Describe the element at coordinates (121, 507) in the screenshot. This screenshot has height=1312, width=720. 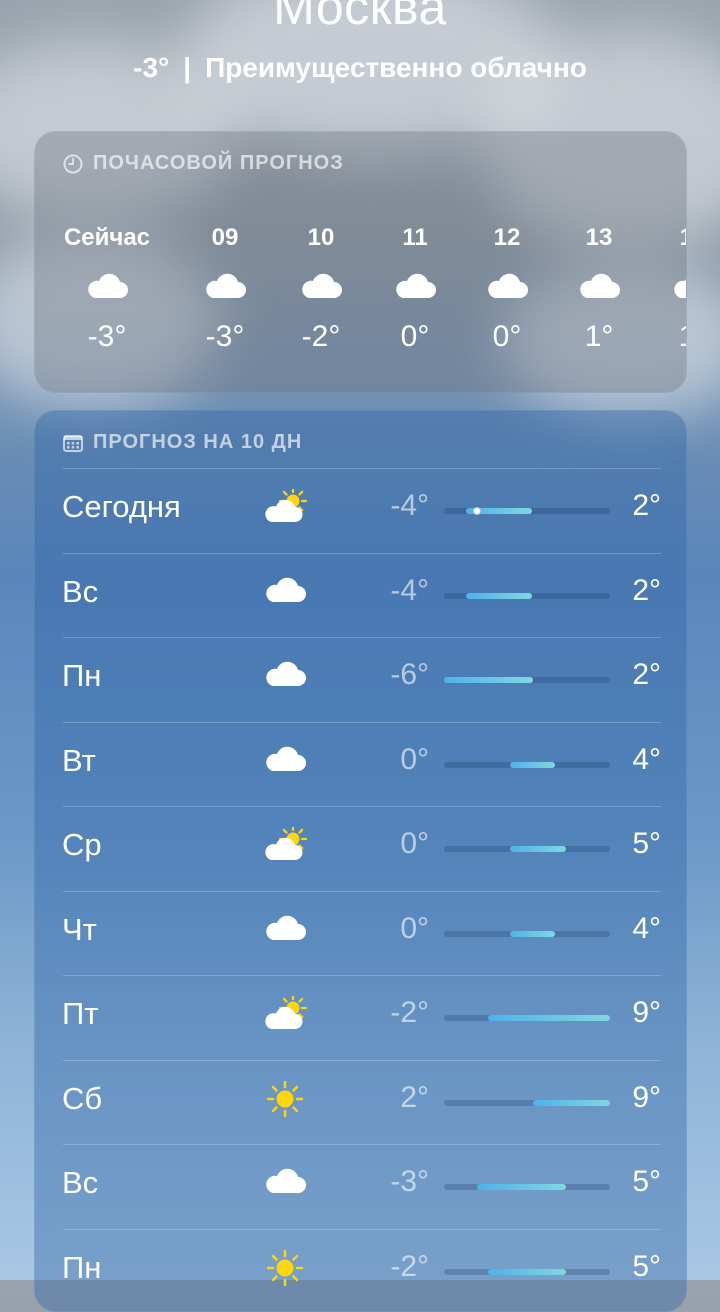
I see `day-label: Сегодня` at that location.